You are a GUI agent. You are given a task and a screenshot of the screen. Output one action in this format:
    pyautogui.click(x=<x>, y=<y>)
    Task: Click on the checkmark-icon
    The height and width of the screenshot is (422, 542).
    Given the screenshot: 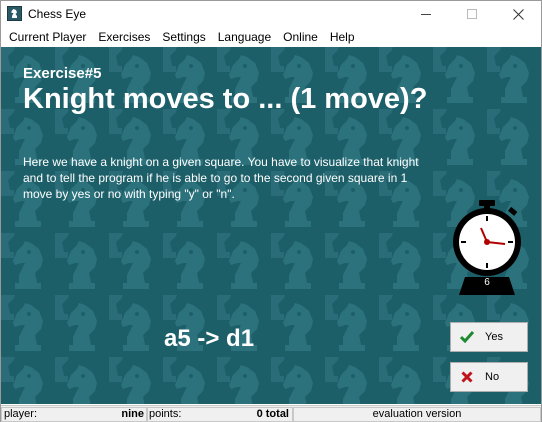 What is the action you would take?
    pyautogui.click(x=467, y=337)
    